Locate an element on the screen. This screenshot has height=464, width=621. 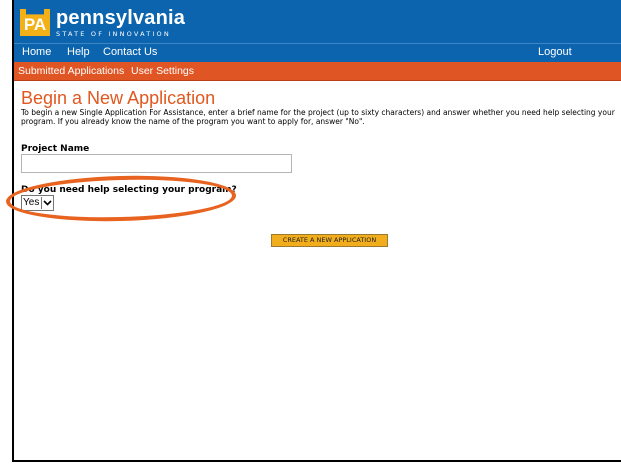
chevron-down-icon is located at coordinates (47, 203).